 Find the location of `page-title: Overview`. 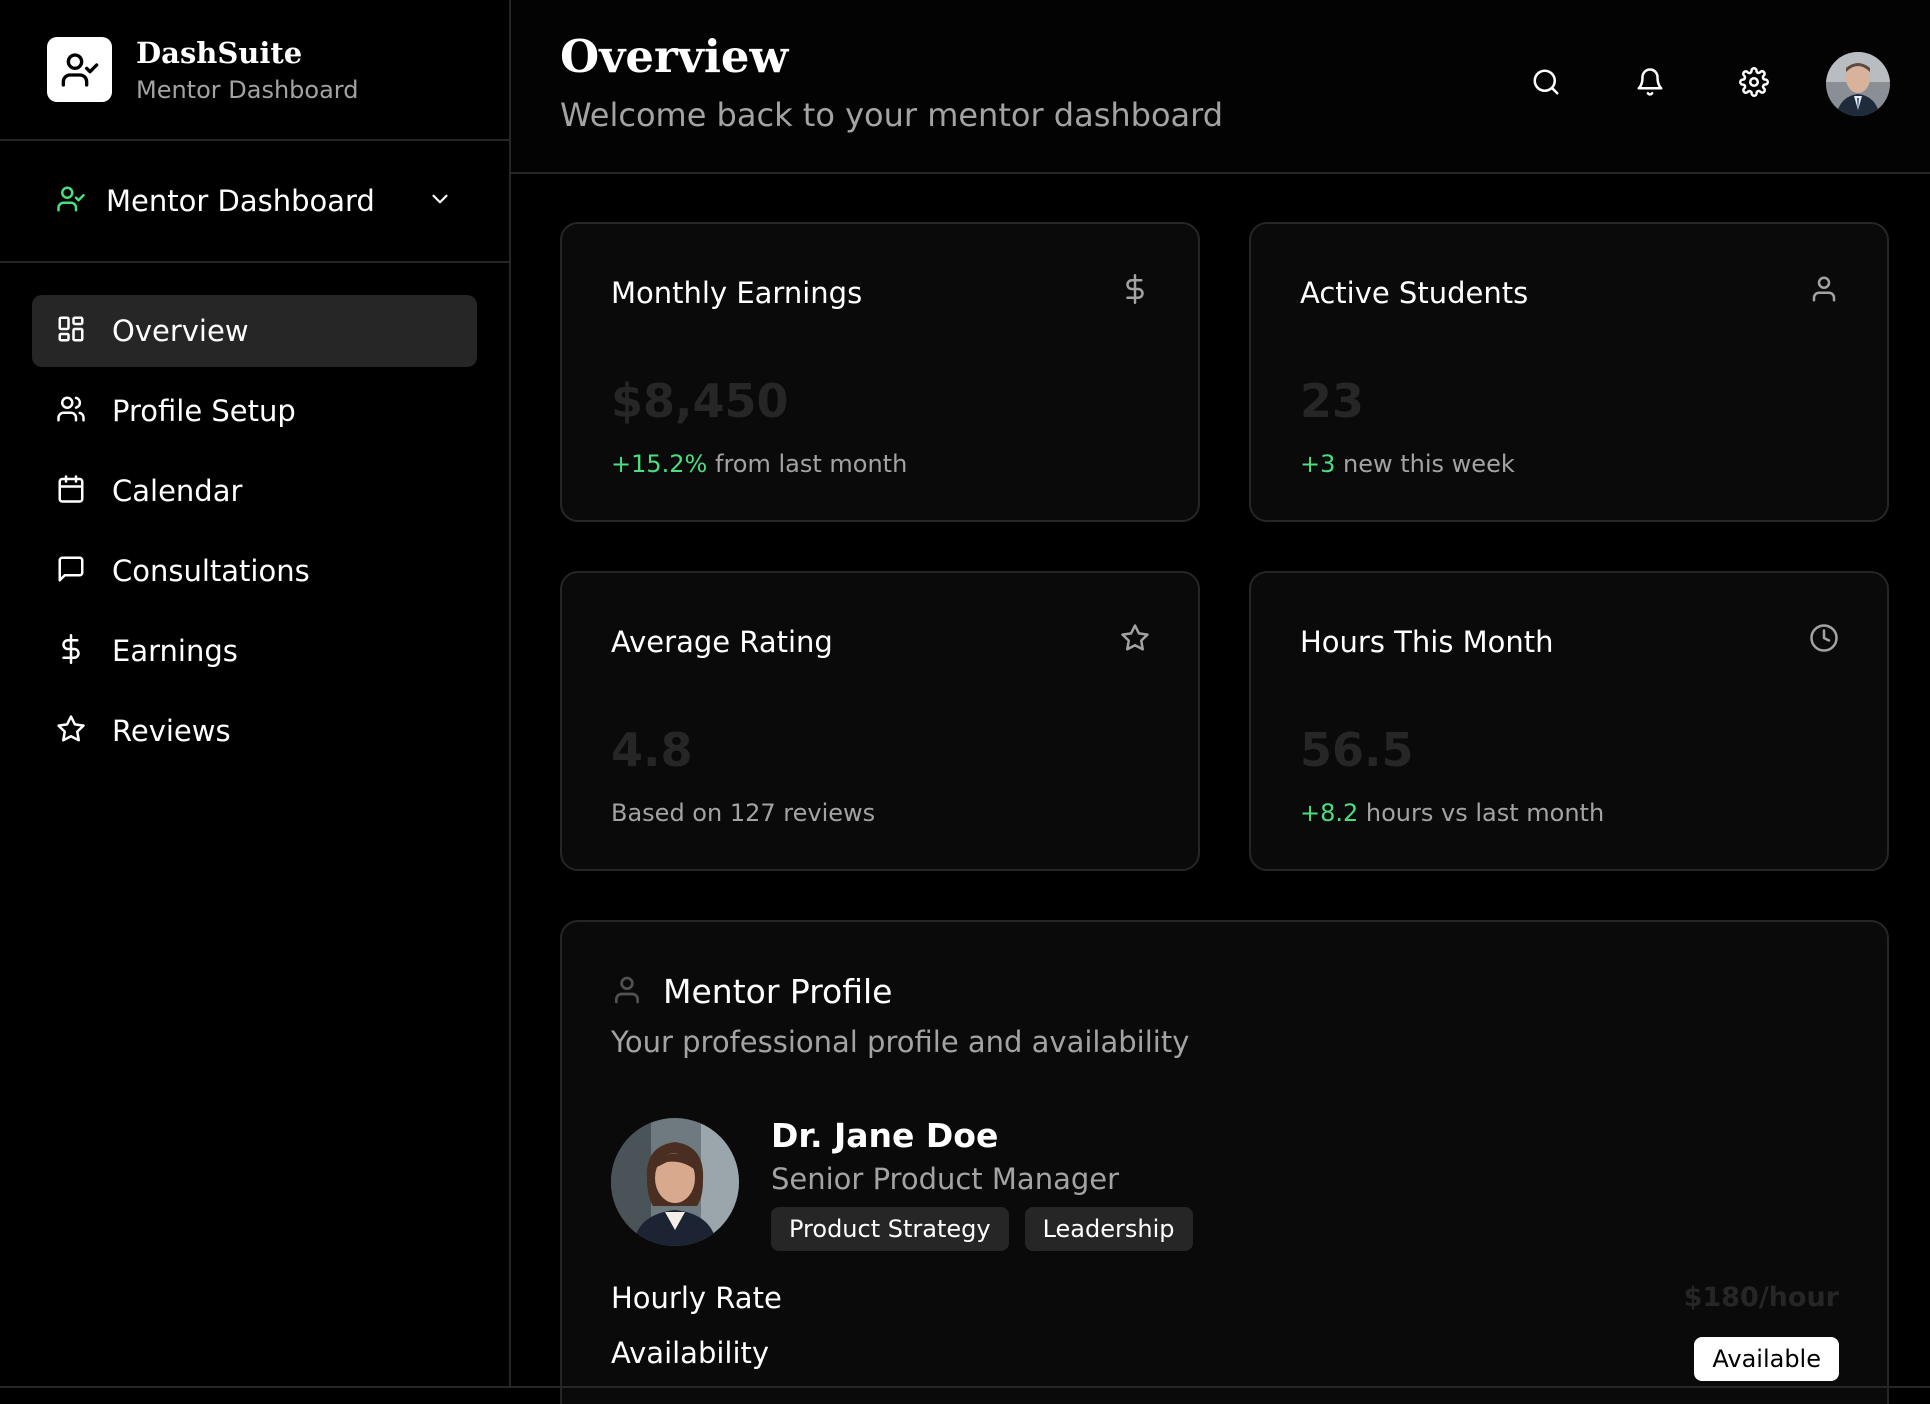

page-title: Overview is located at coordinates (674, 56).